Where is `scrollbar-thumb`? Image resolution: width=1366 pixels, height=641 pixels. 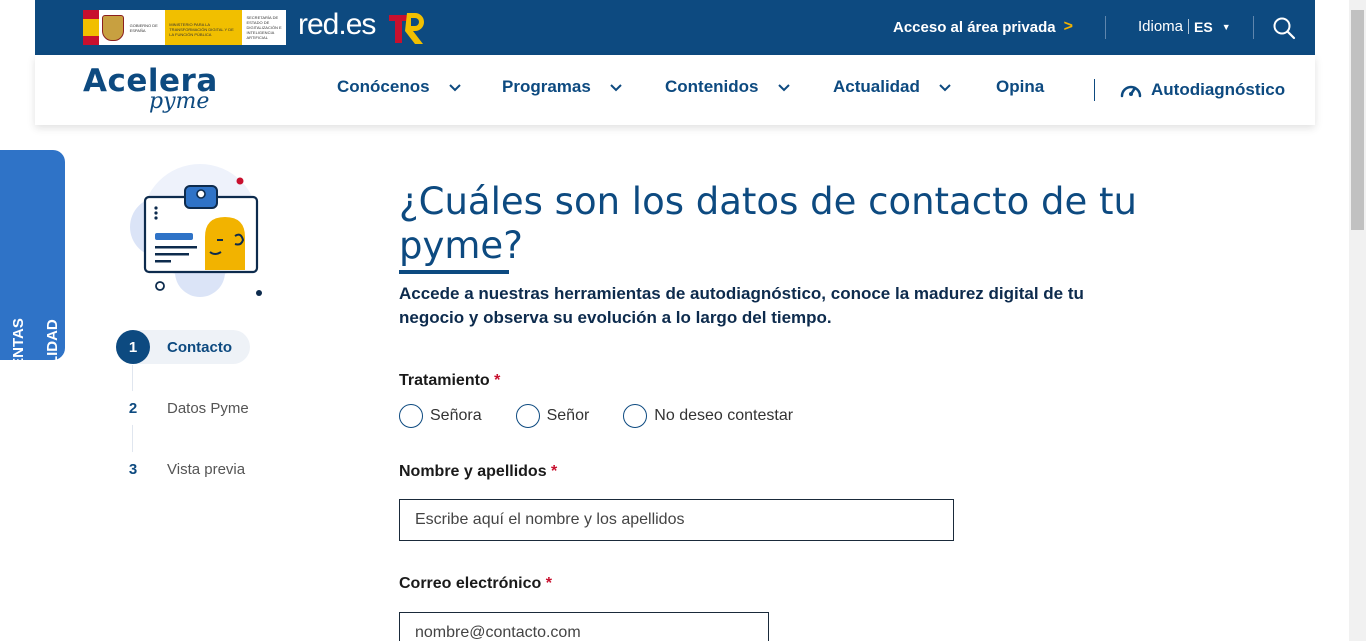 scrollbar-thumb is located at coordinates (1357, 120).